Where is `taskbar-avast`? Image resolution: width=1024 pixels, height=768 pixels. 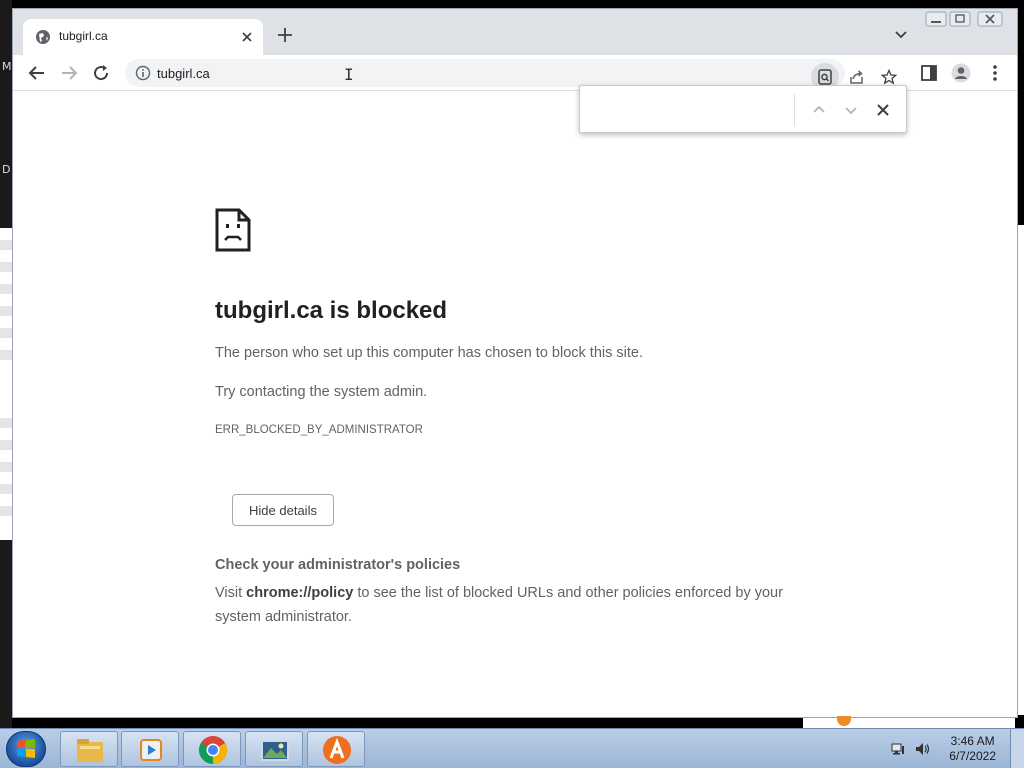 taskbar-avast is located at coordinates (336, 749).